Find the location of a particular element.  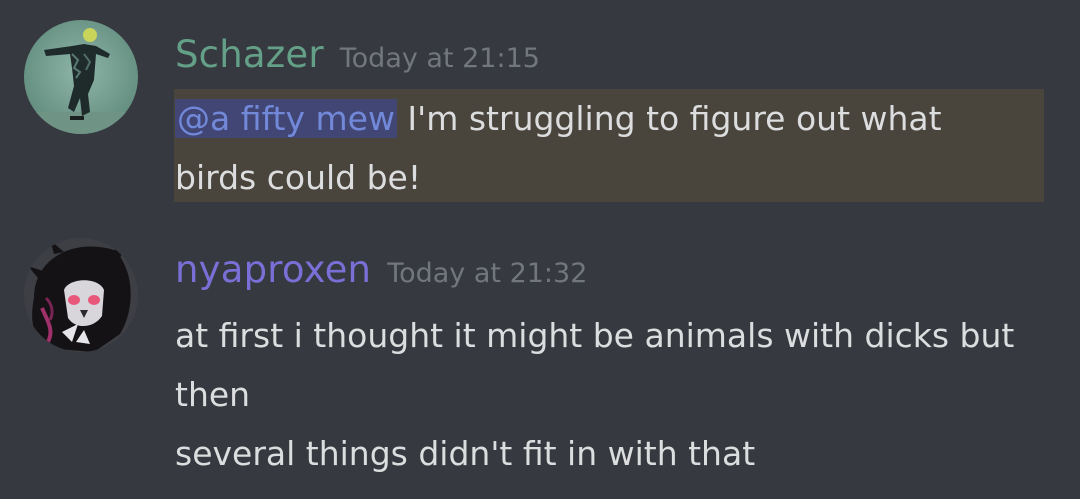

avatar-photo-figure-icon is located at coordinates (81, 77).